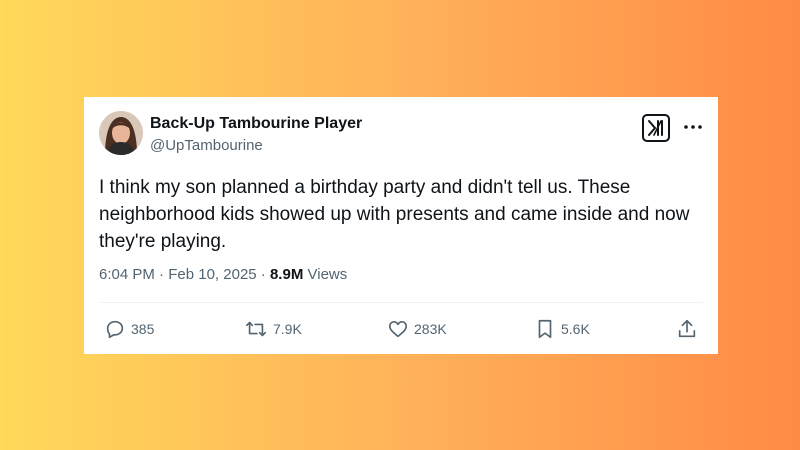 This screenshot has width=800, height=450. What do you see at coordinates (256, 329) in the screenshot?
I see `repost-icon` at bounding box center [256, 329].